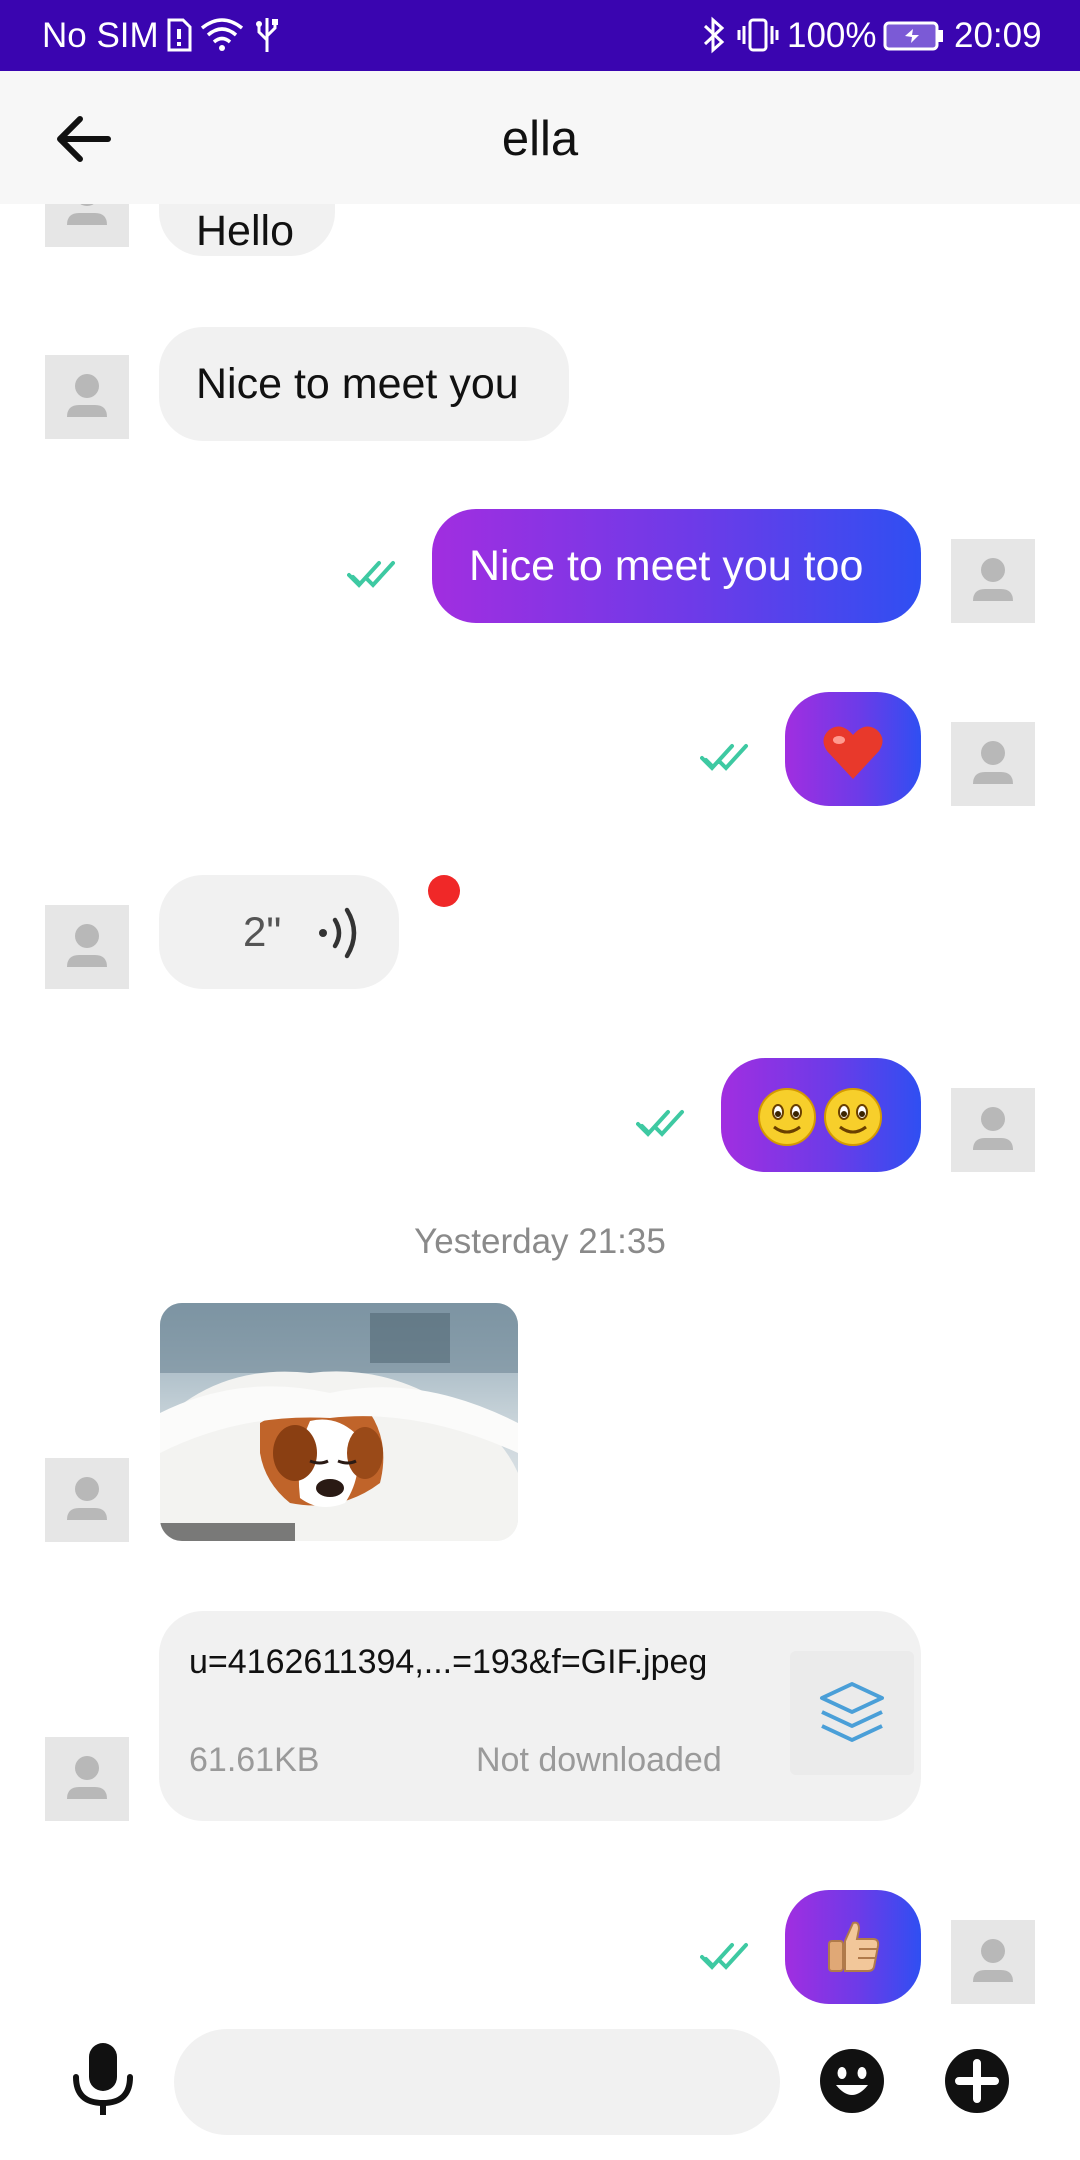 Image resolution: width=1080 pixels, height=2160 pixels. I want to click on file-name: u=4162611394,...=193&f=GIF.jpeg, so click(448, 1662).